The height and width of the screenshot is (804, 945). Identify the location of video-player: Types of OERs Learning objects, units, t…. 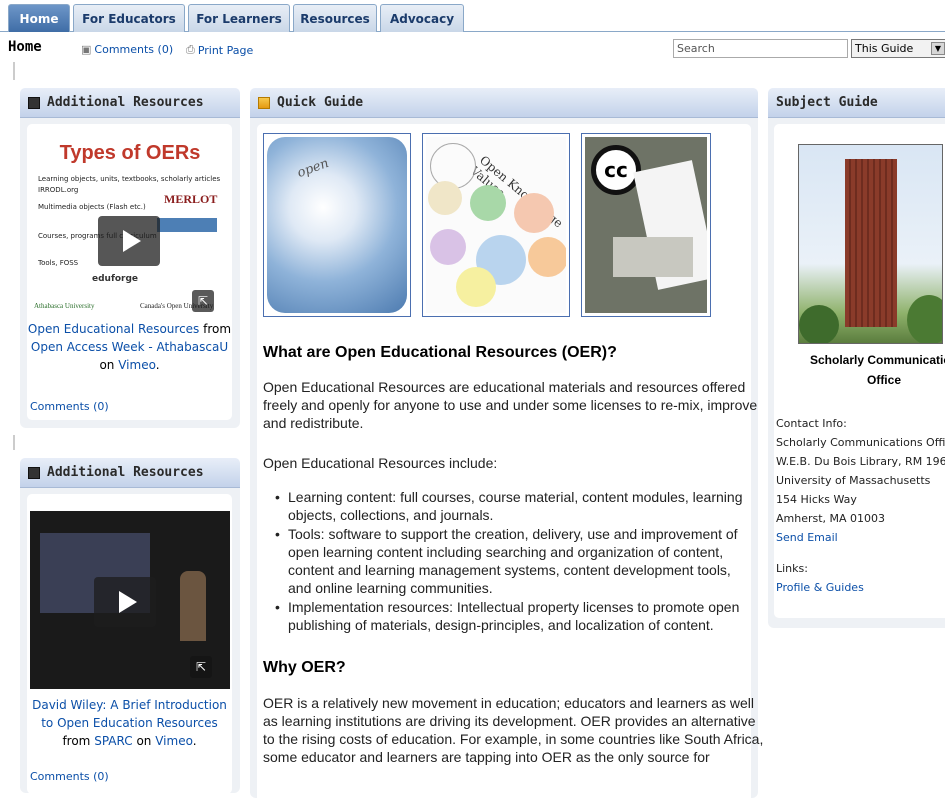
(130, 228).